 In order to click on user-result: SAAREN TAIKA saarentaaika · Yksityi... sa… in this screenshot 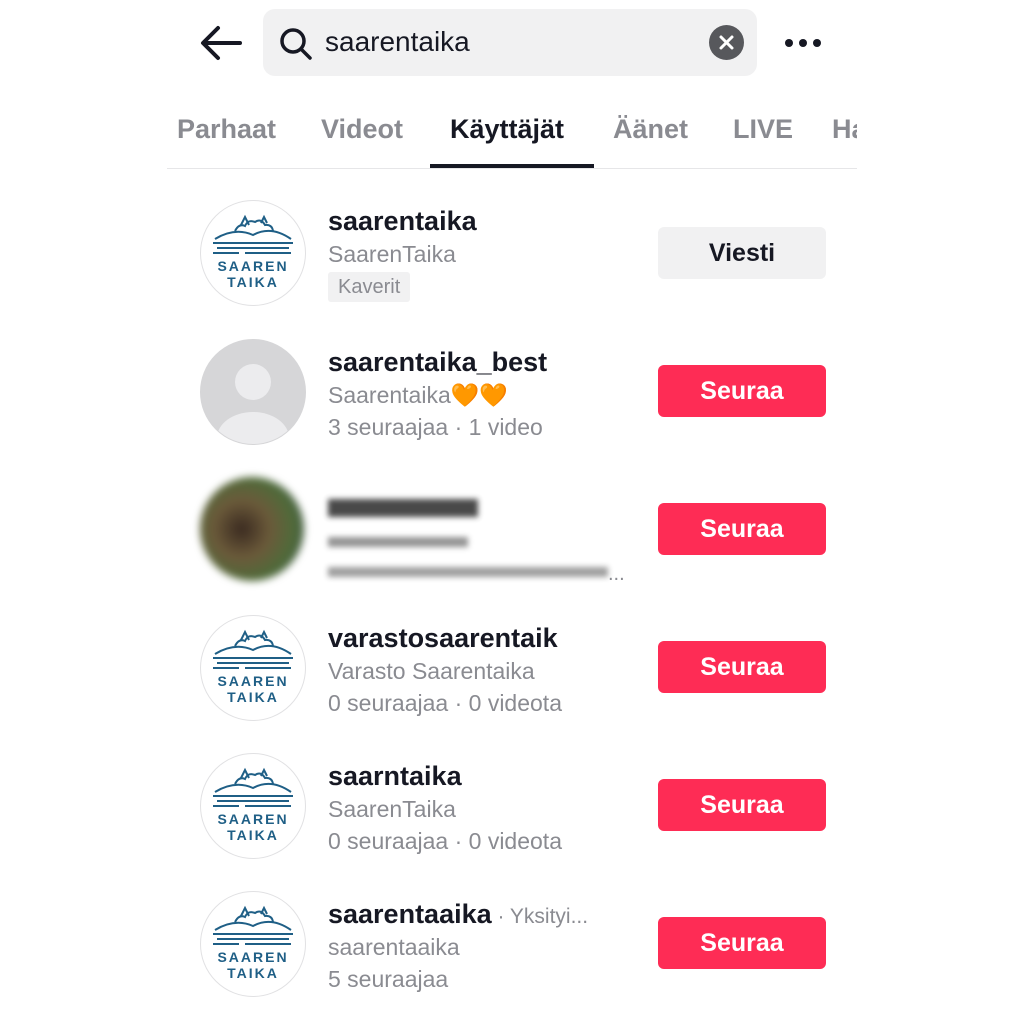, I will do `click(515, 951)`.